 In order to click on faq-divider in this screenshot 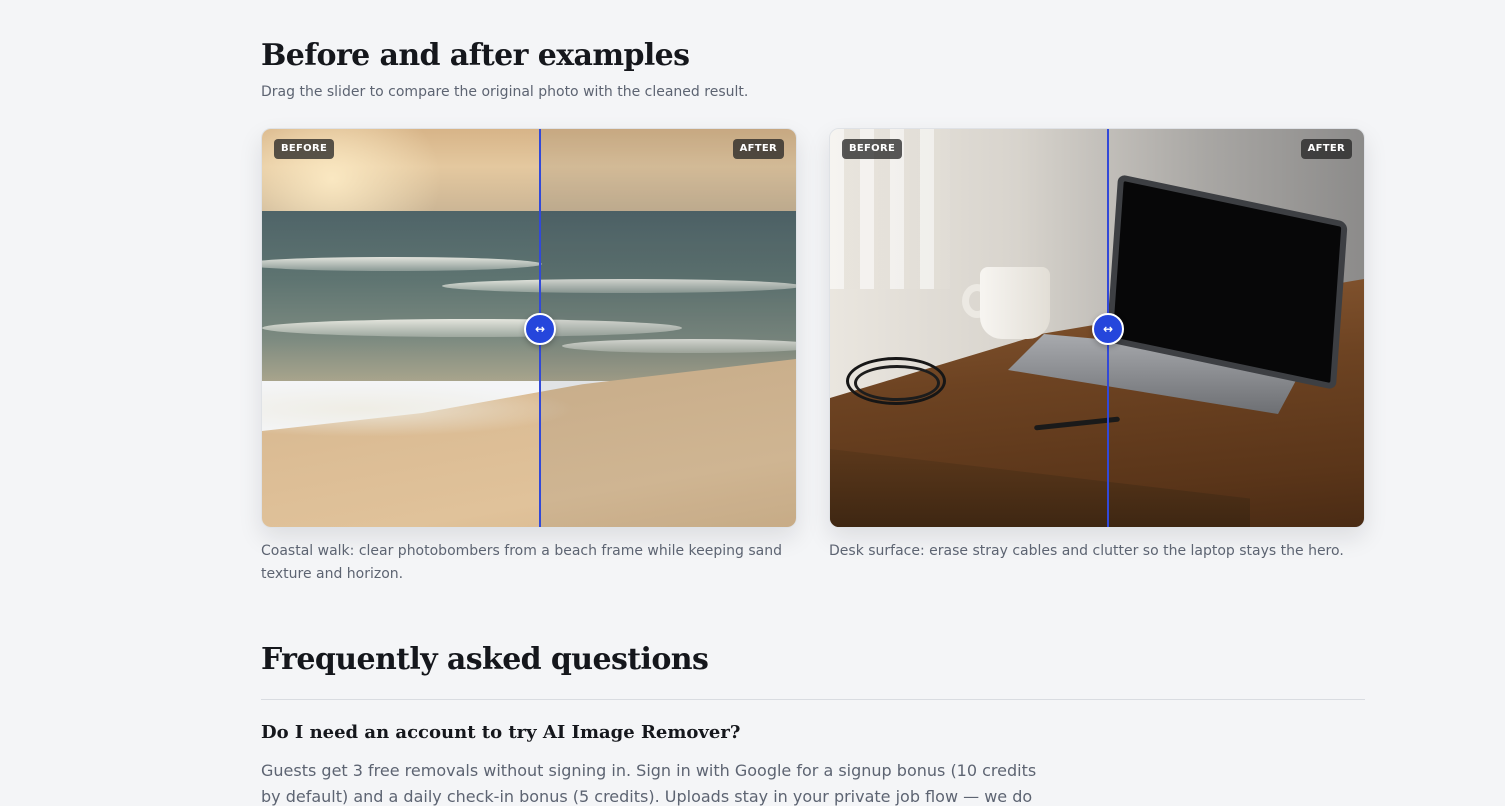, I will do `click(813, 699)`.